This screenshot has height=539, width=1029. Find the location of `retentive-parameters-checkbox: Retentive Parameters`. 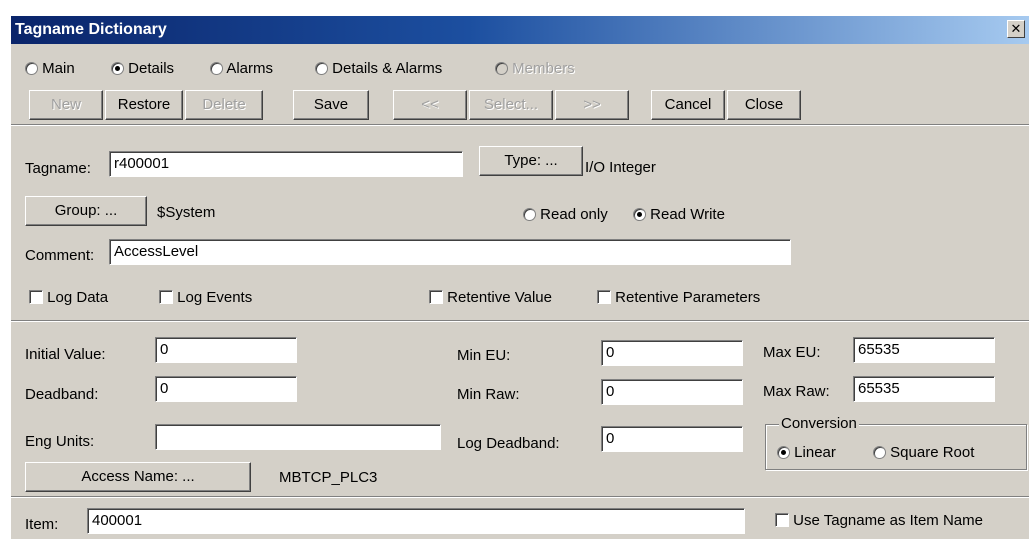

retentive-parameters-checkbox: Retentive Parameters is located at coordinates (678, 297).